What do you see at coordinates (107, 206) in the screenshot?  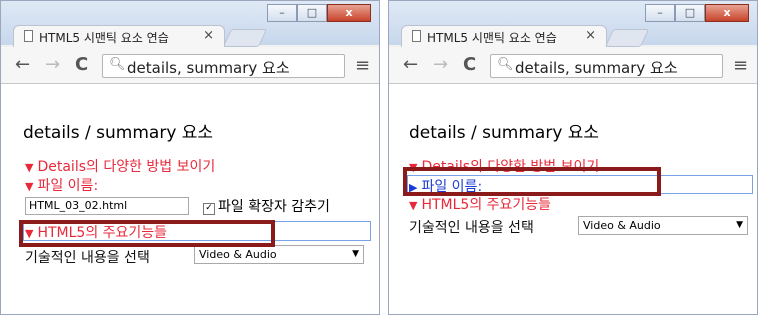 I see `file-name-input: HTML_03_02.html` at bounding box center [107, 206].